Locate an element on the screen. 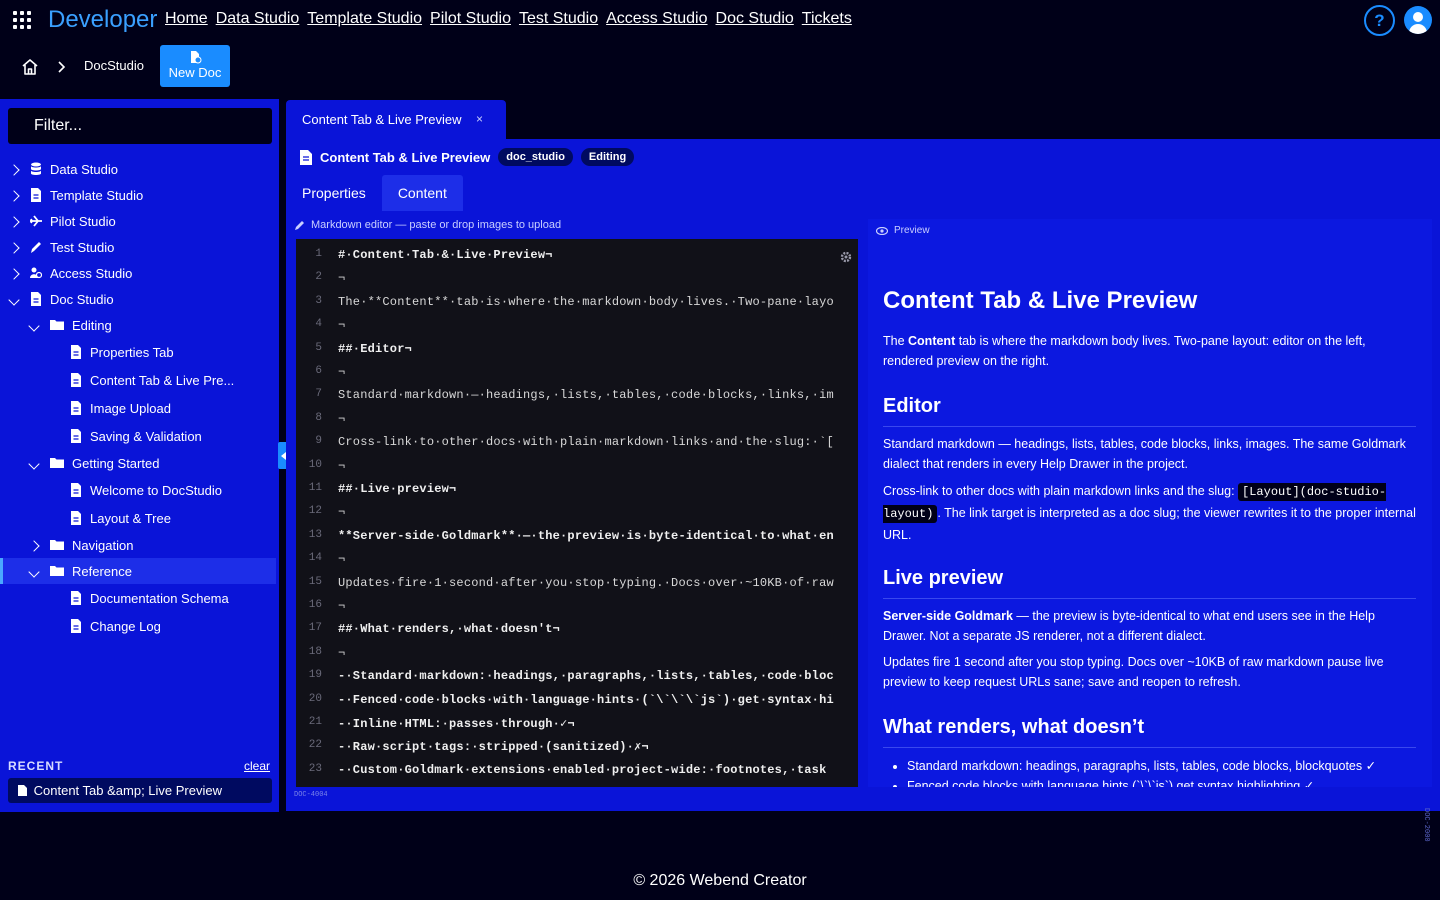  line-number: 10 is located at coordinates (315, 464).